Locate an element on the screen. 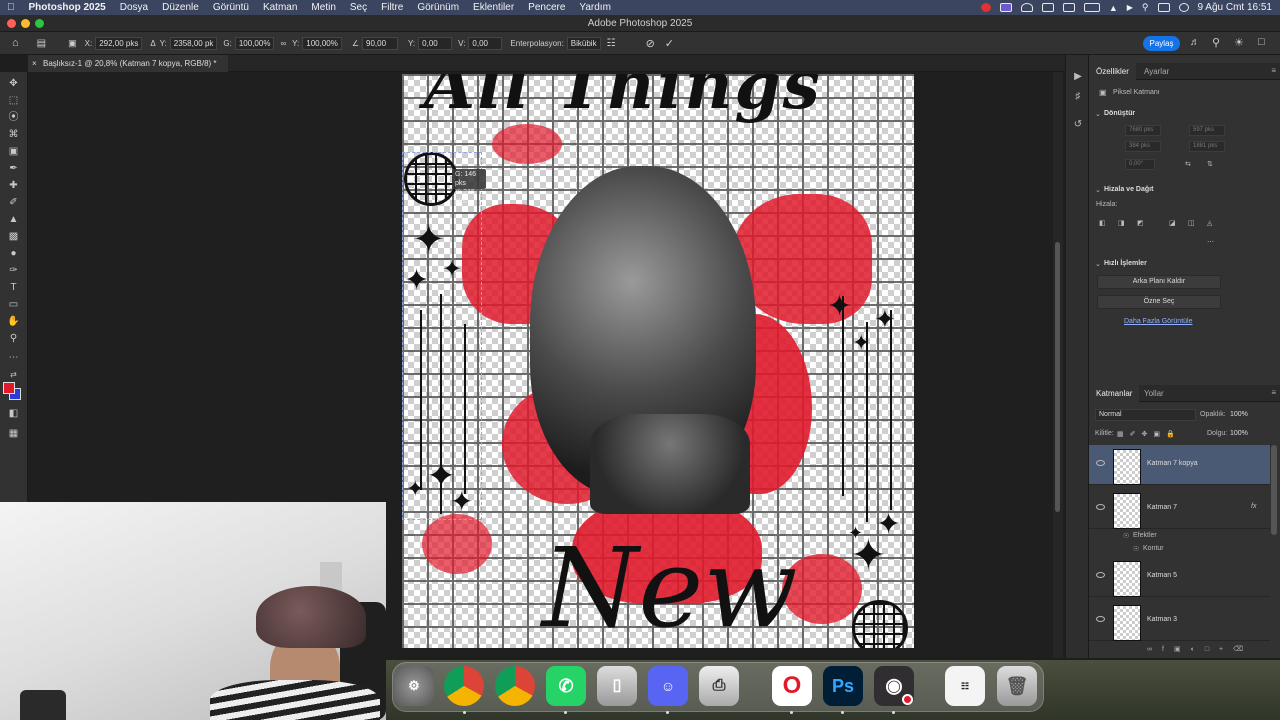 The width and height of the screenshot is (1280, 720). printer-icon: ⎙ is located at coordinates (719, 686).